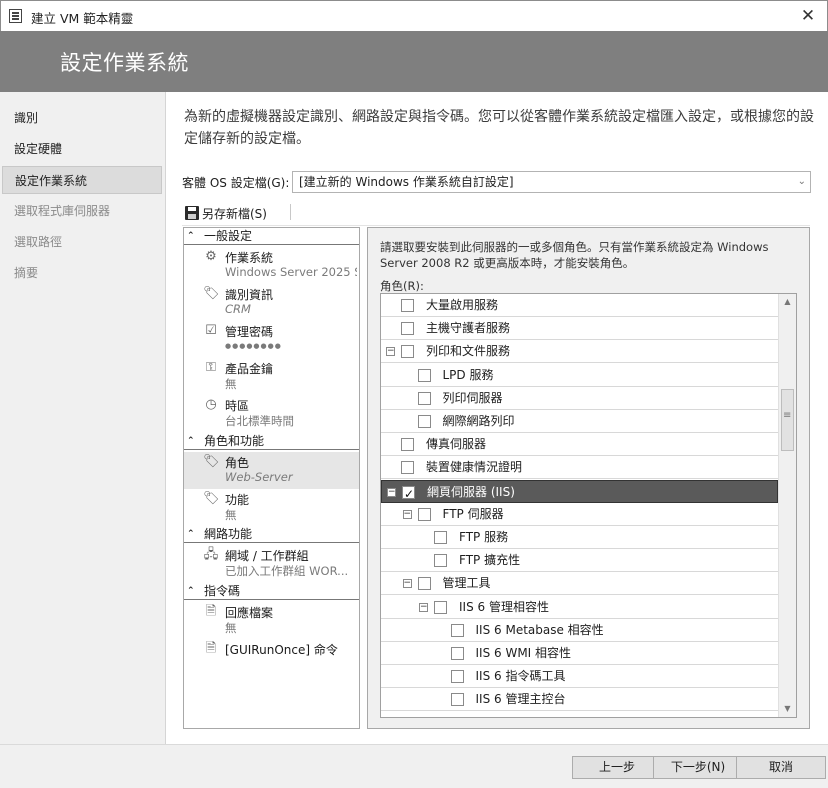 The image size is (828, 788). What do you see at coordinates (402, 286) in the screenshot?
I see `roles-label: 角色(R):` at bounding box center [402, 286].